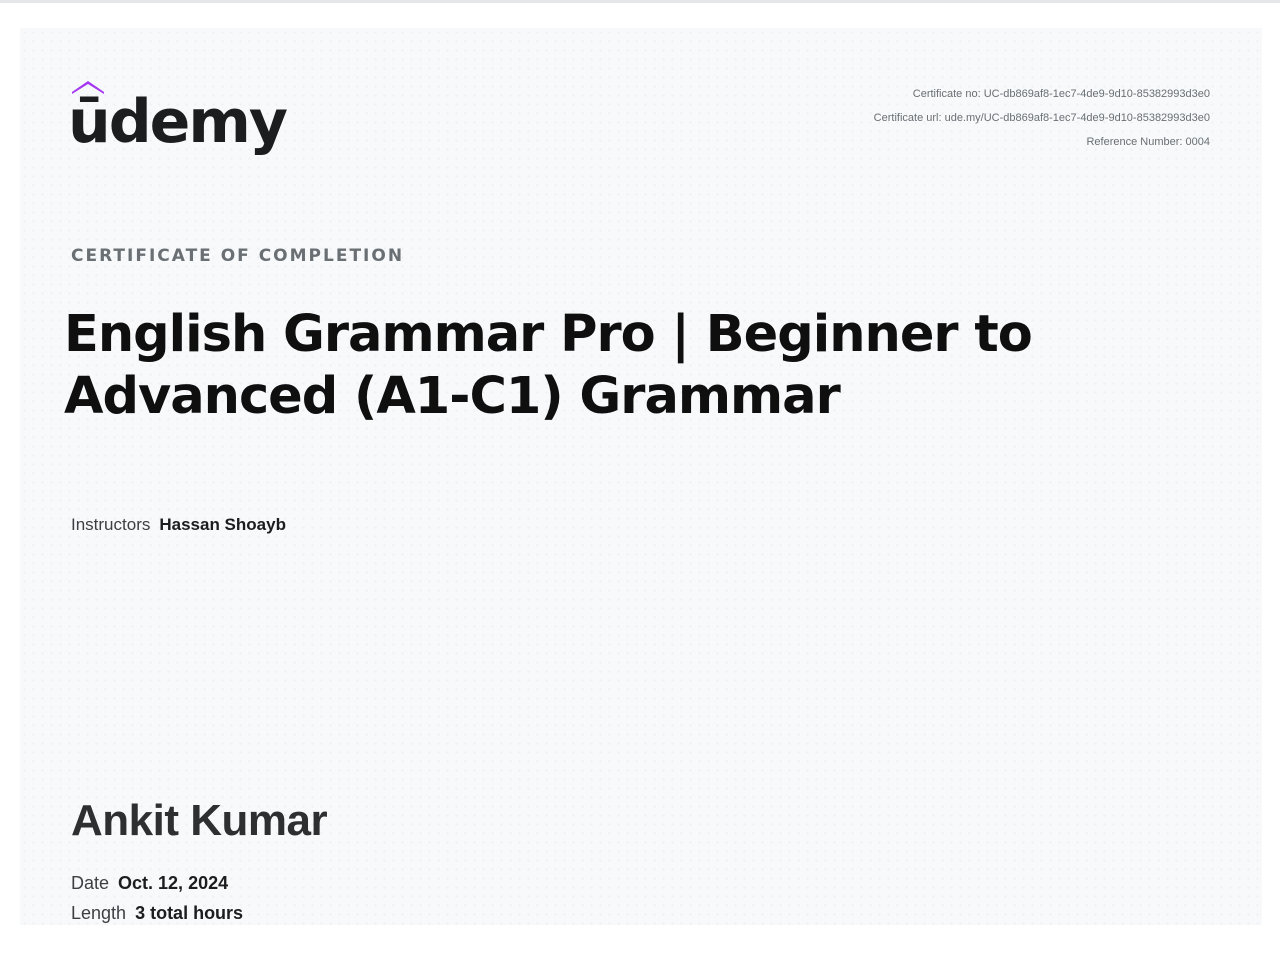 The image size is (1280, 957). I want to click on instructors-row: Instructors Hassan Shoayb, so click(178, 525).